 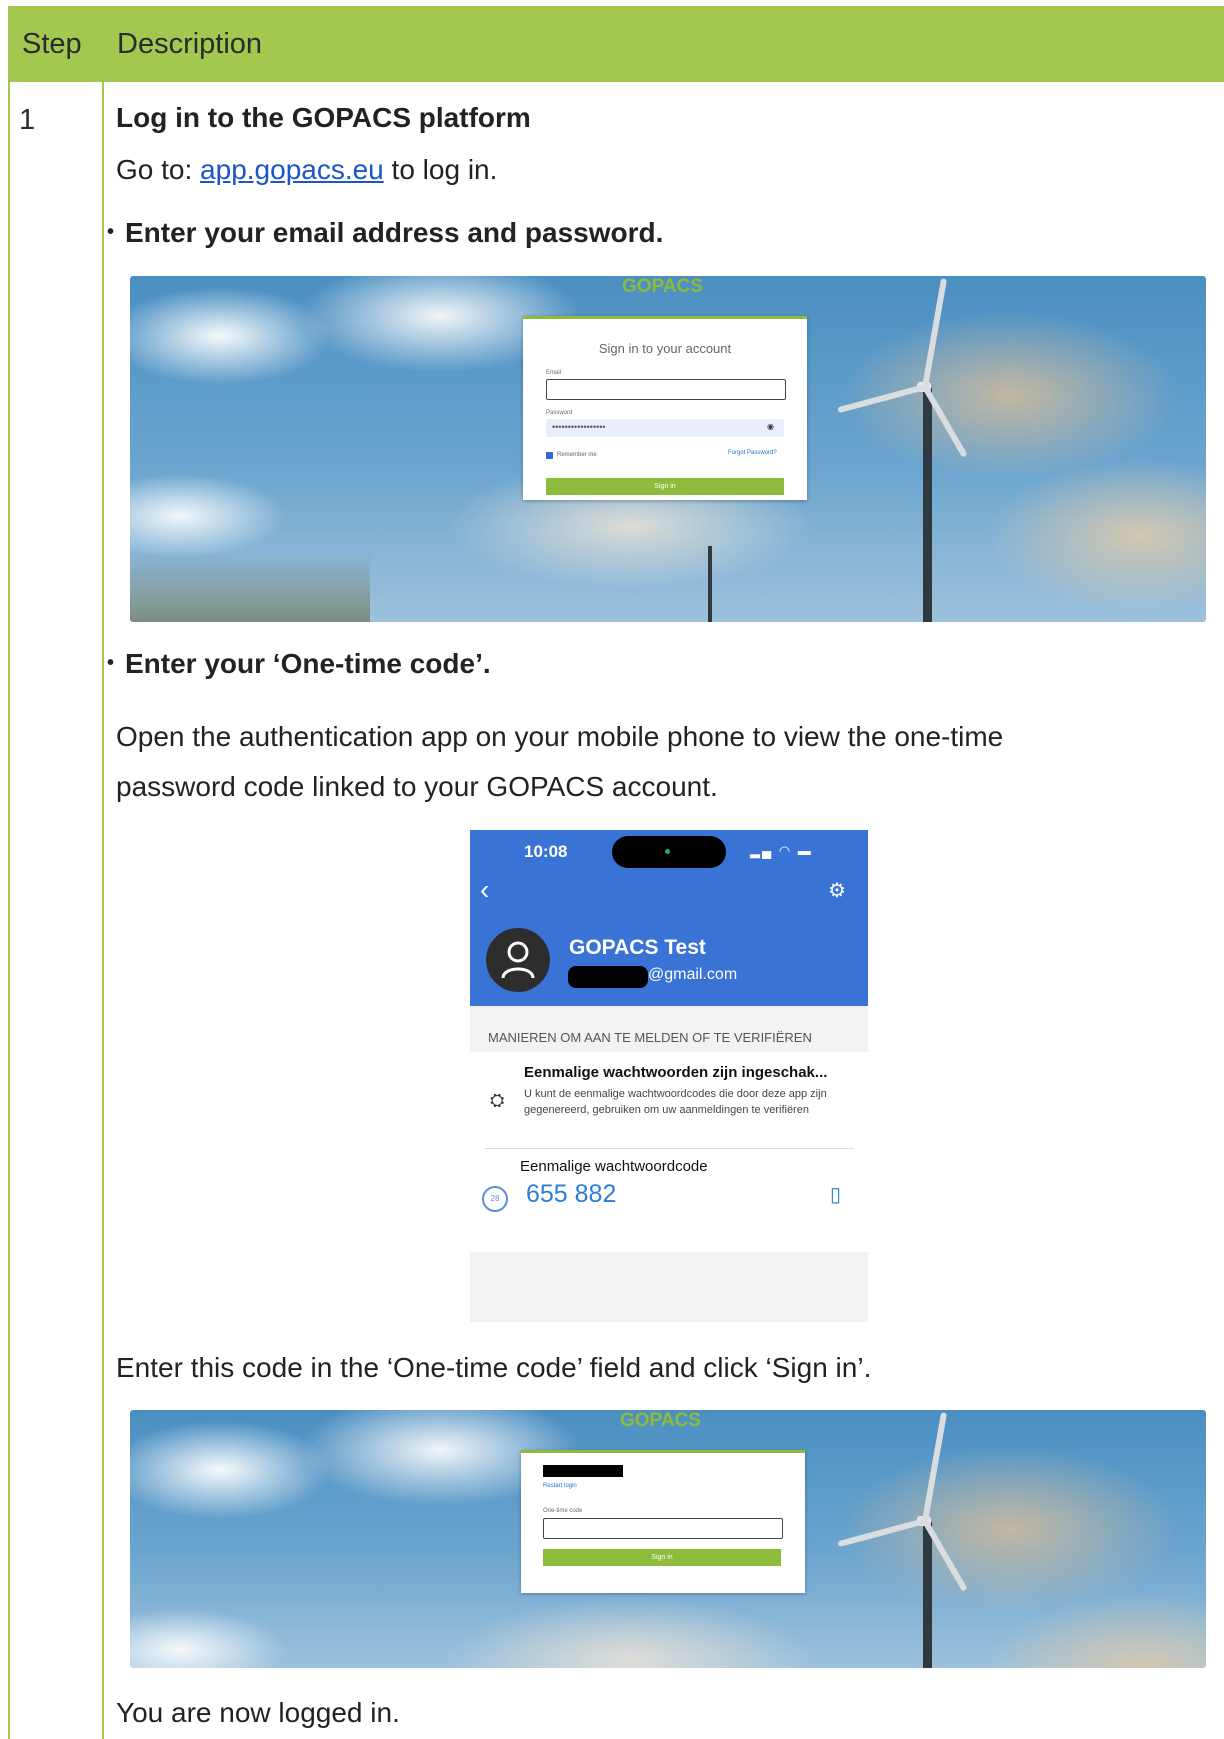 What do you see at coordinates (577, 455) in the screenshot?
I see `remember-label: Remember me` at bounding box center [577, 455].